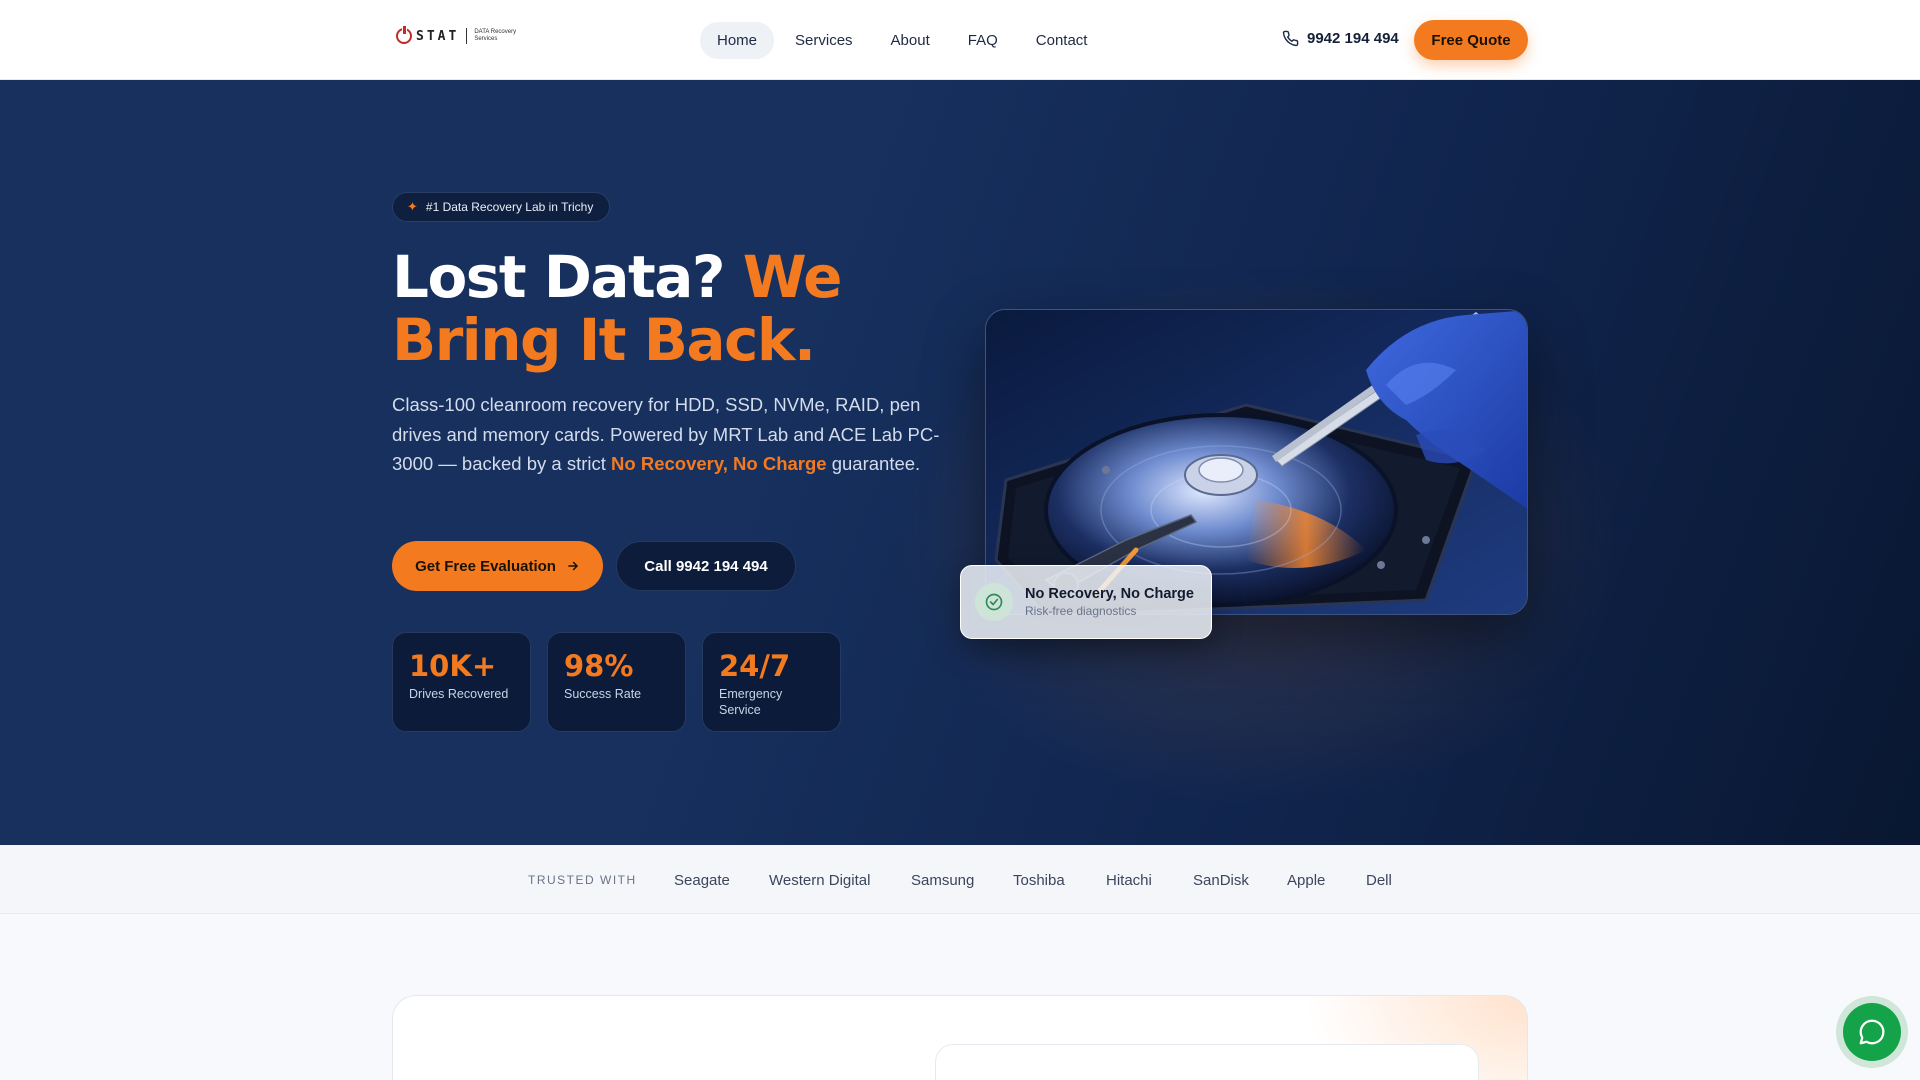  Describe the element at coordinates (604, 340) in the screenshot. I see `headline-accent-2: Bring It Back.` at that location.